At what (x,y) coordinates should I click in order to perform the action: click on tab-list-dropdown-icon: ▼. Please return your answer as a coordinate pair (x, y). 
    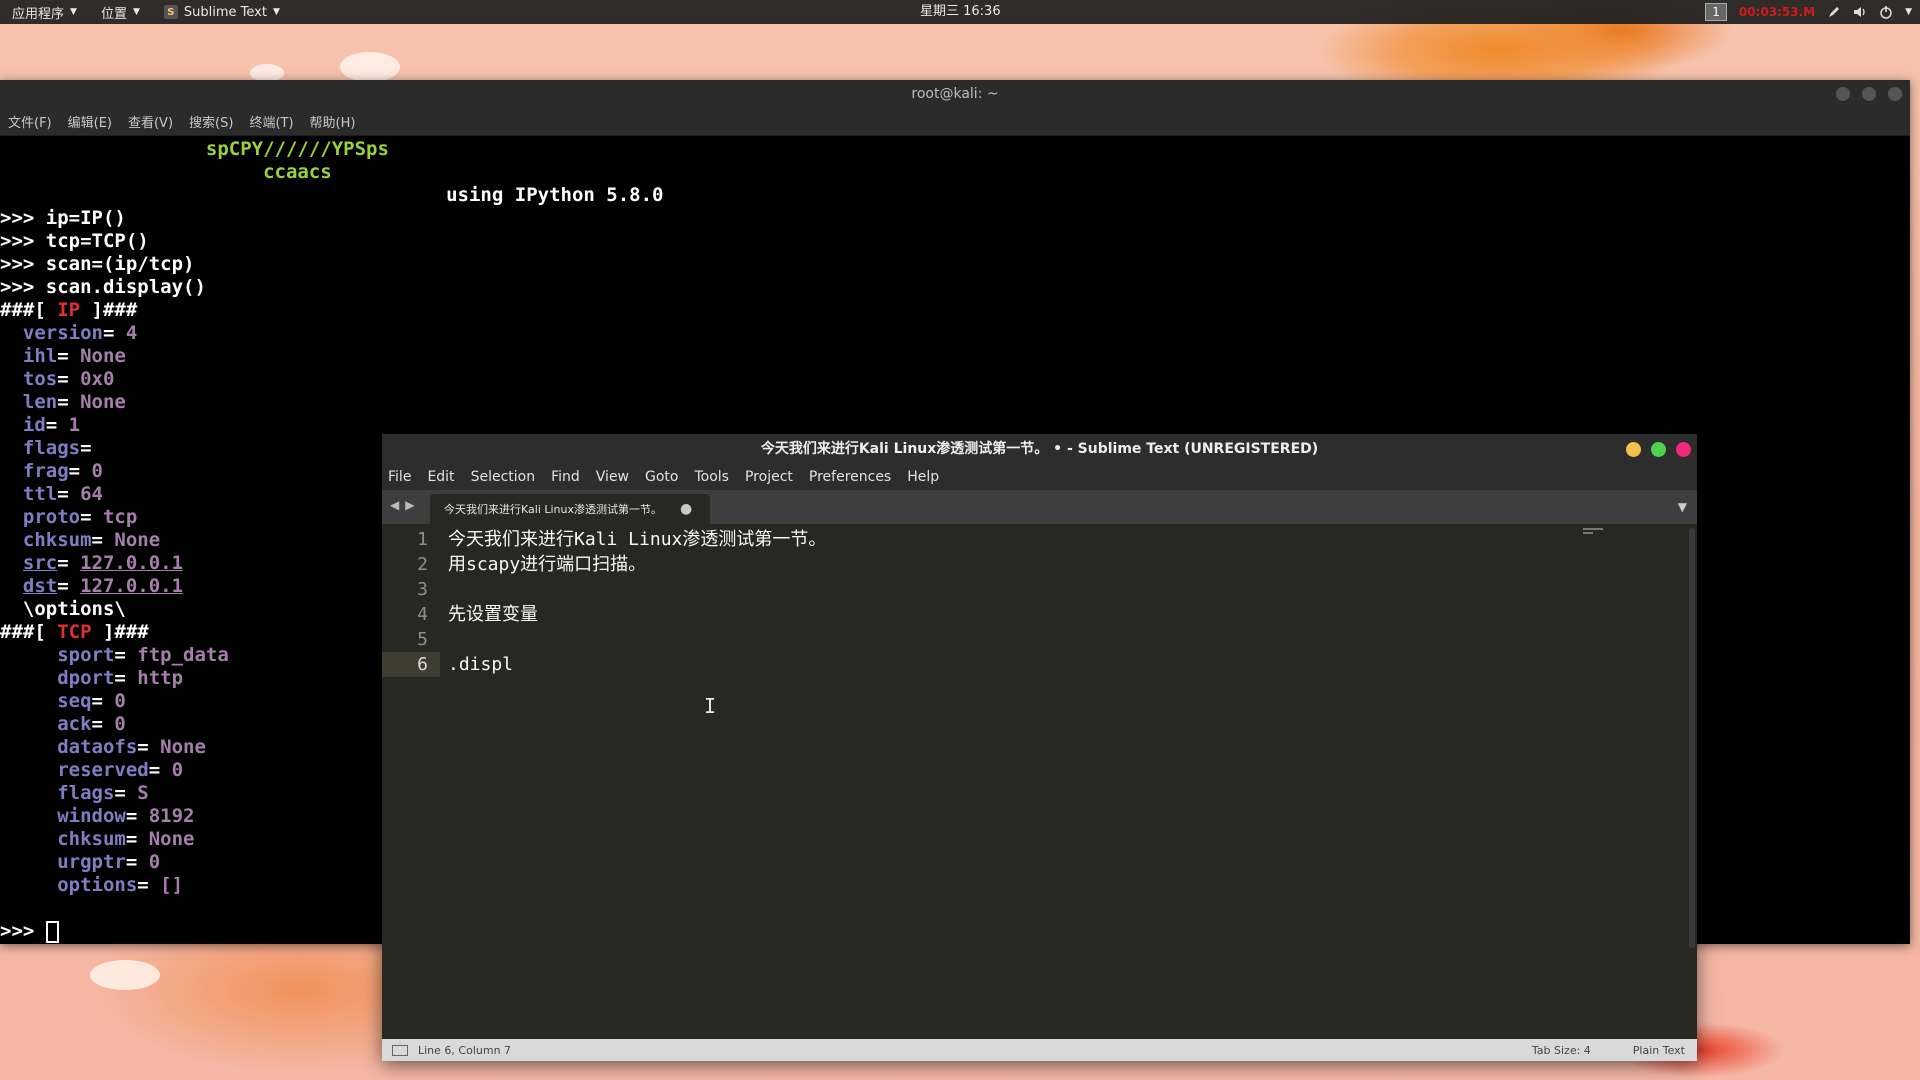
    Looking at the image, I should click on (1682, 507).